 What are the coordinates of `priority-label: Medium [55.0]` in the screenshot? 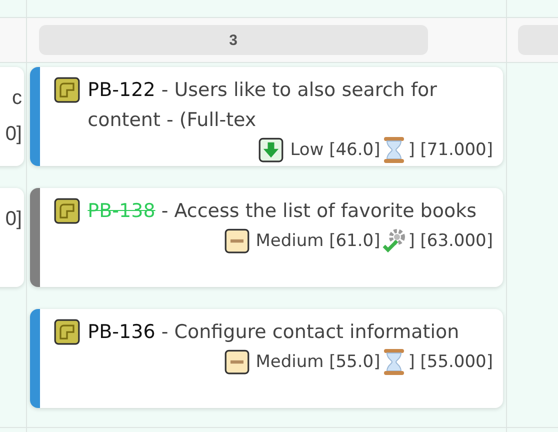 It's located at (318, 362).